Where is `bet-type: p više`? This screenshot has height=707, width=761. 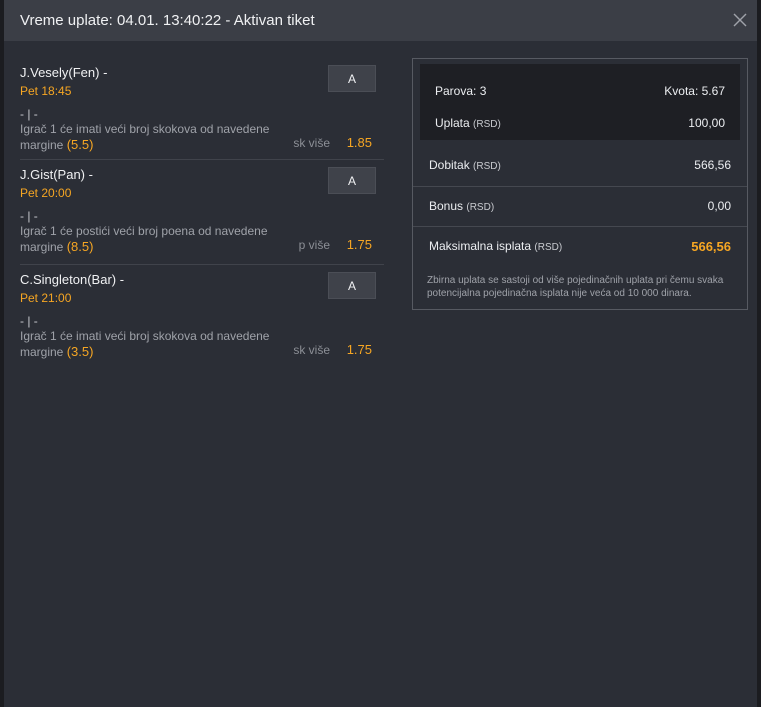
bet-type: p više is located at coordinates (314, 245).